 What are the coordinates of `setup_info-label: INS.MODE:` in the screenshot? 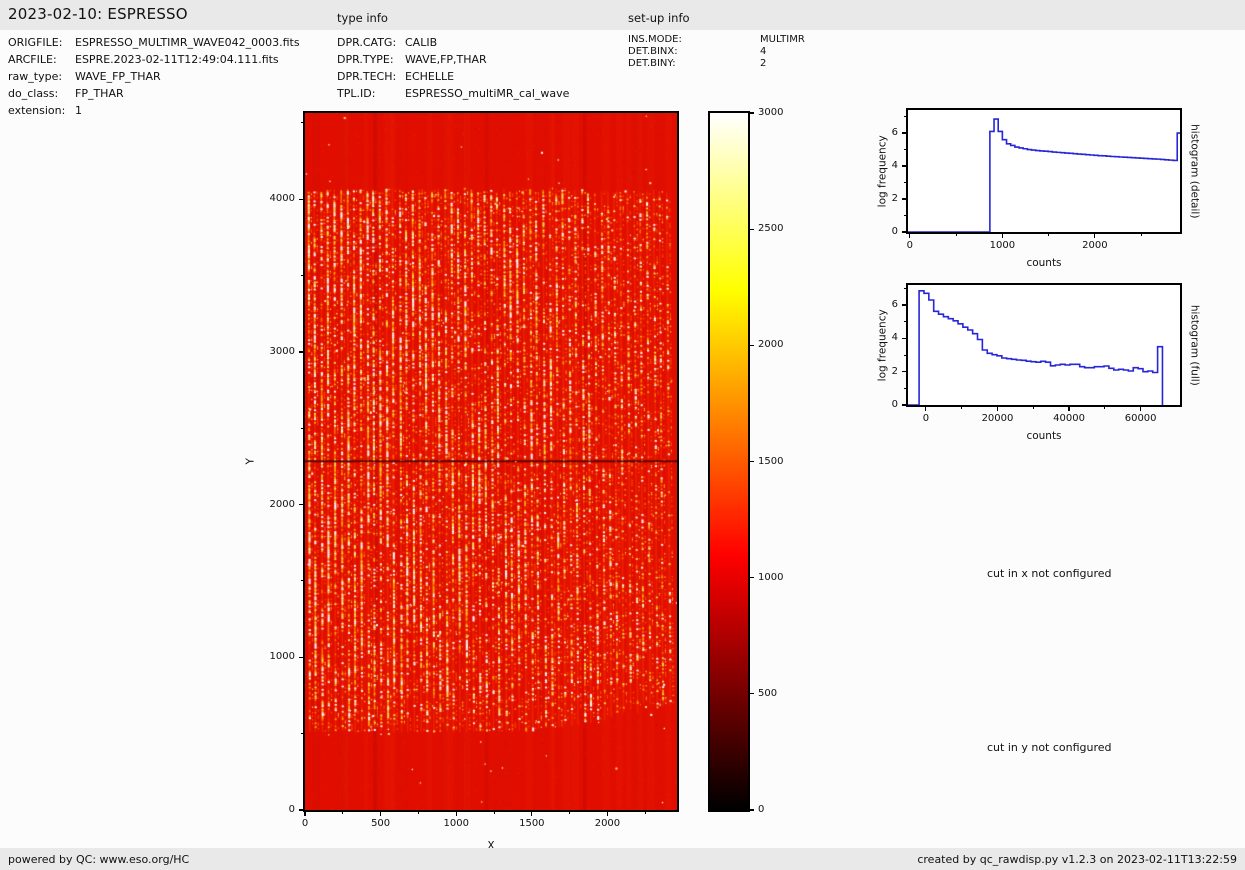 It's located at (655, 39).